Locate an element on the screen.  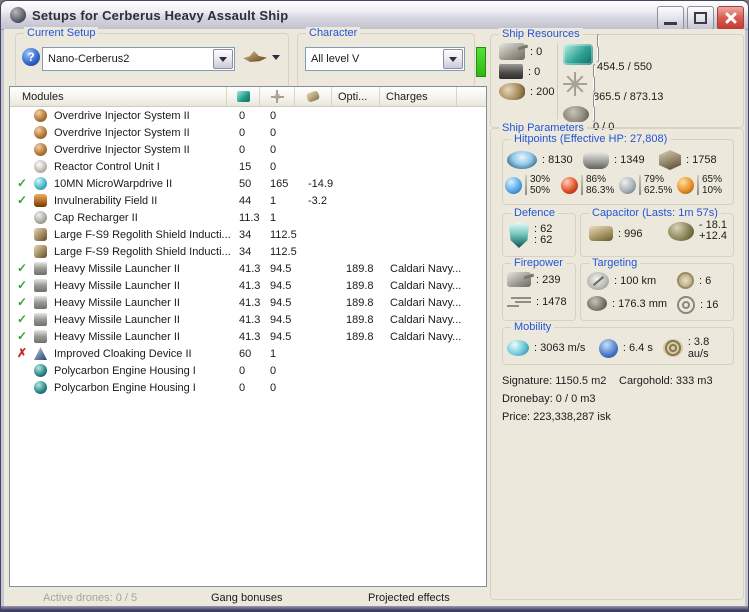
ship-resources-group: Ship Resources : 0 : 0 : 200 454.5 / 550 is located at coordinates (617, 80).